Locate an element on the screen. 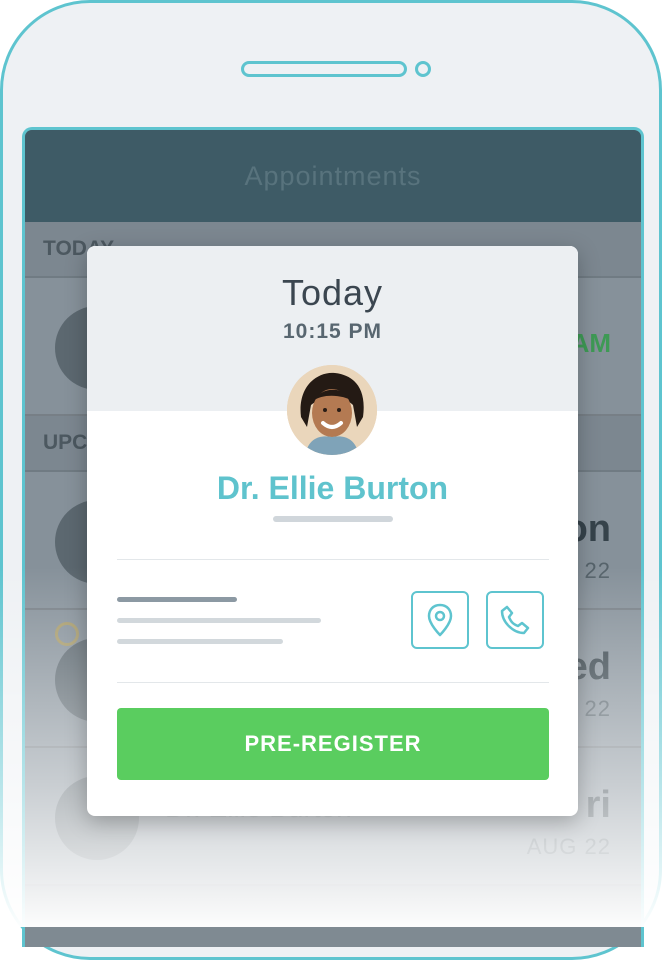 This screenshot has width=666, height=960. pre-register-button: PRE-REGISTER is located at coordinates (333, 744).